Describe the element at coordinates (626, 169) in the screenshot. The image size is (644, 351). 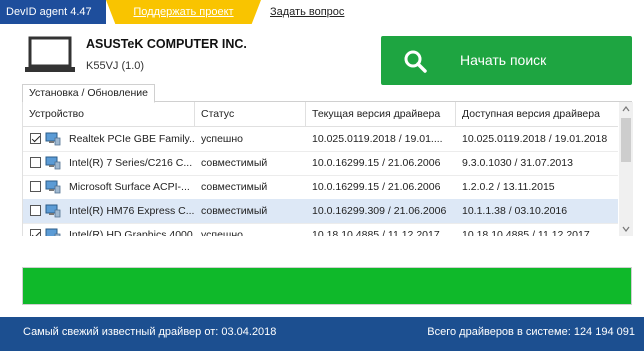
I see `table-scrollbar` at that location.